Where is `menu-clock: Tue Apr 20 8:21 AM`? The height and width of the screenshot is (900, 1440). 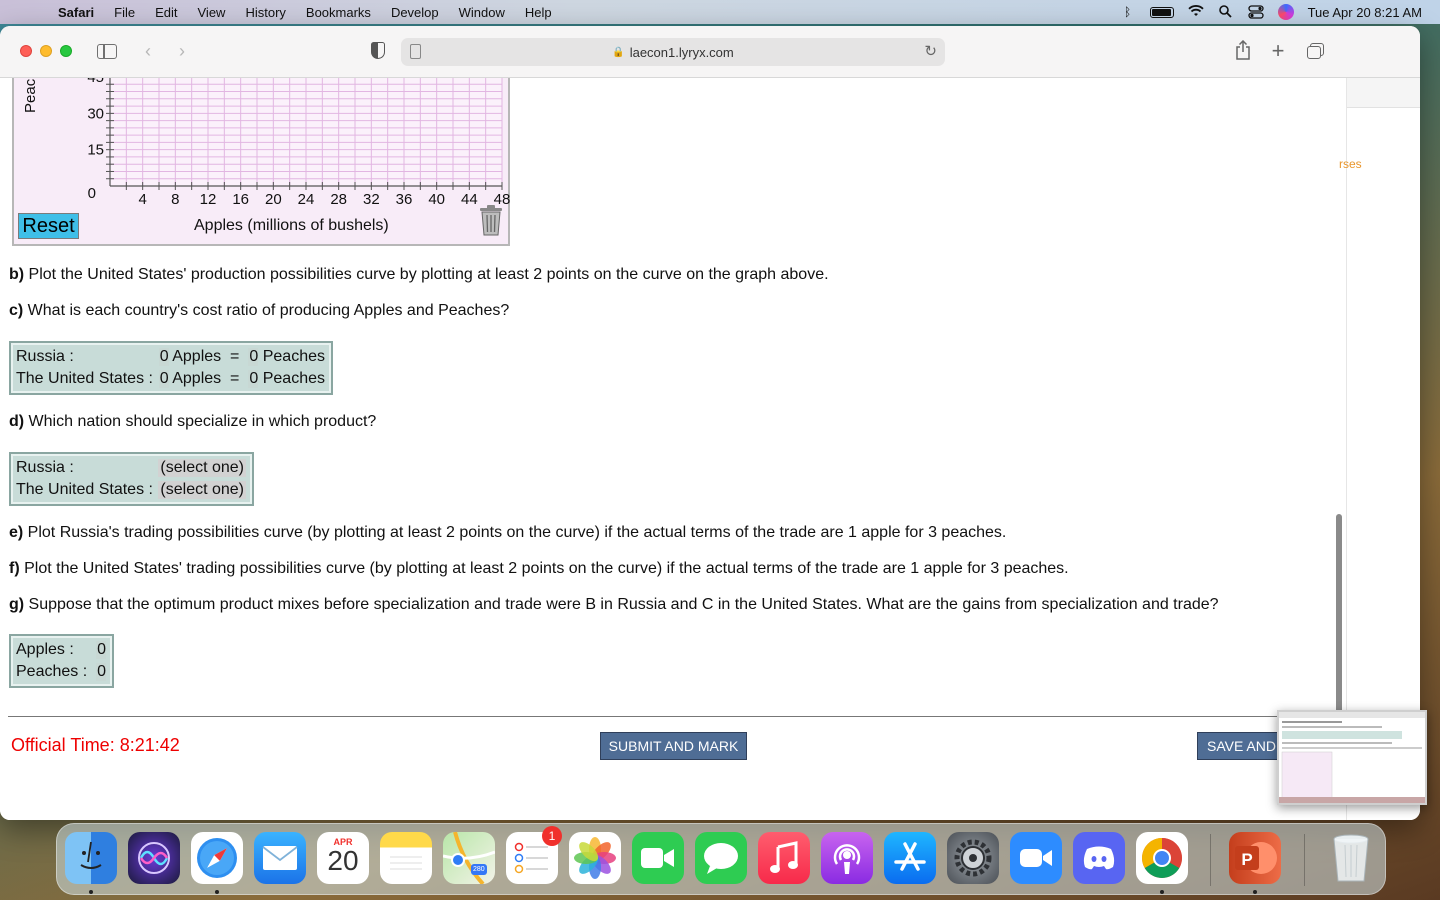
menu-clock: Tue Apr 20 8:21 AM is located at coordinates (1365, 12).